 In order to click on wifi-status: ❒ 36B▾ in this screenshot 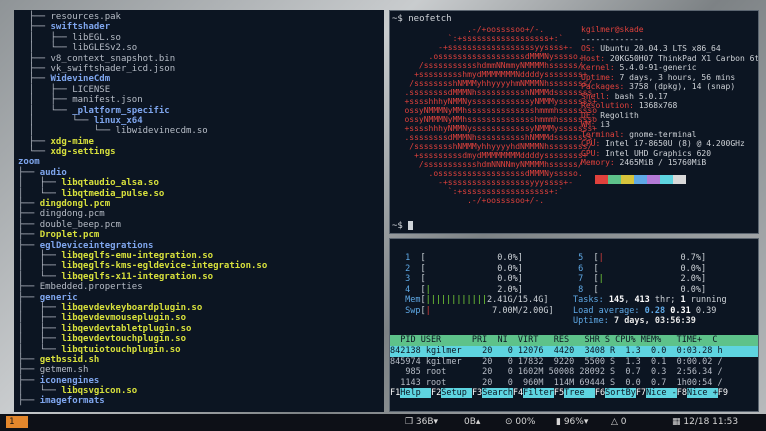, I will do `click(421, 422)`.